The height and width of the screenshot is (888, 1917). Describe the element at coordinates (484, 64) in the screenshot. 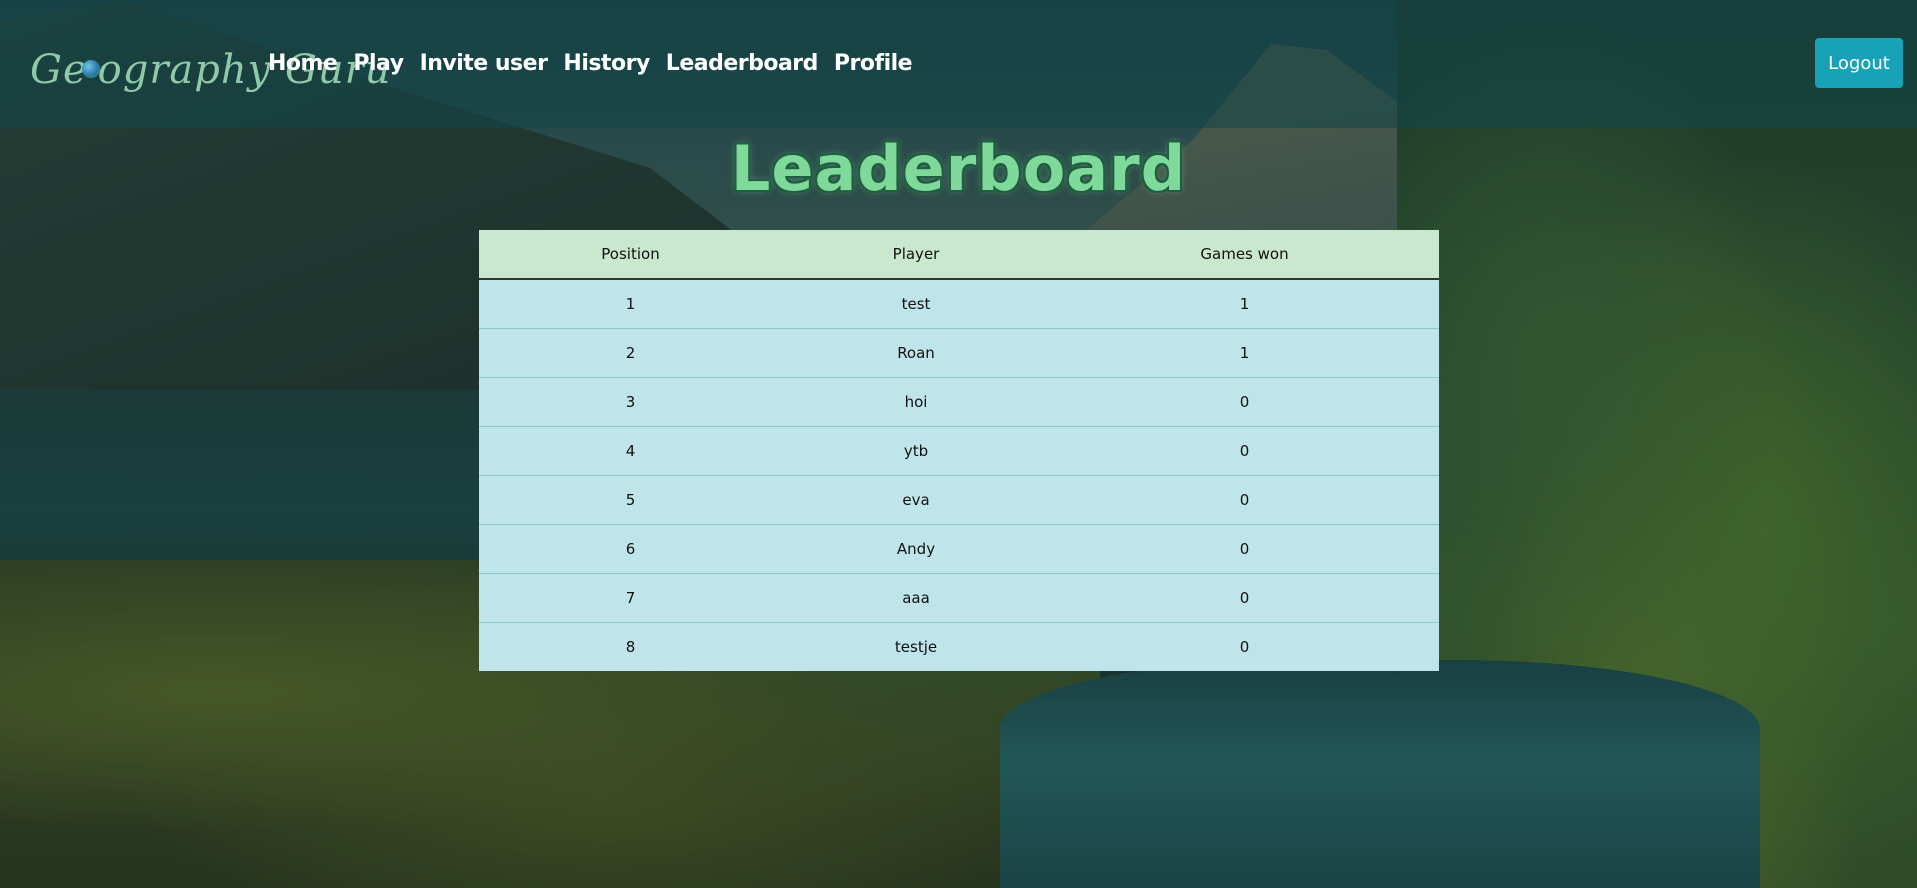

I see `nav-link-invite-user: Invite user` at that location.